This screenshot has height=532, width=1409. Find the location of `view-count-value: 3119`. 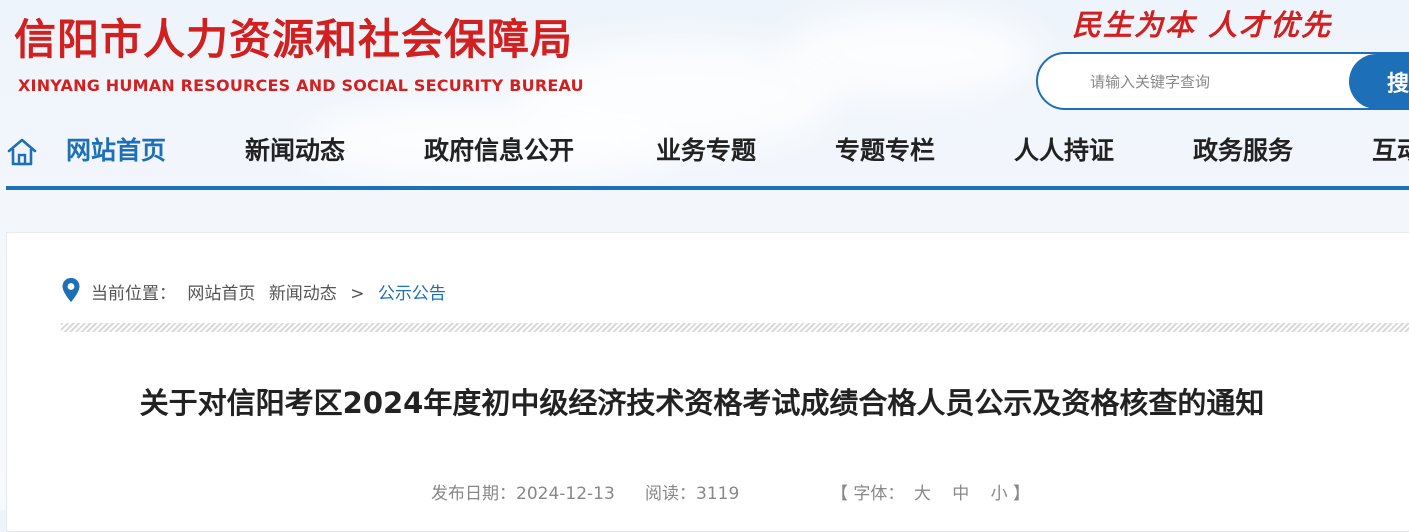

view-count-value: 3119 is located at coordinates (718, 494).